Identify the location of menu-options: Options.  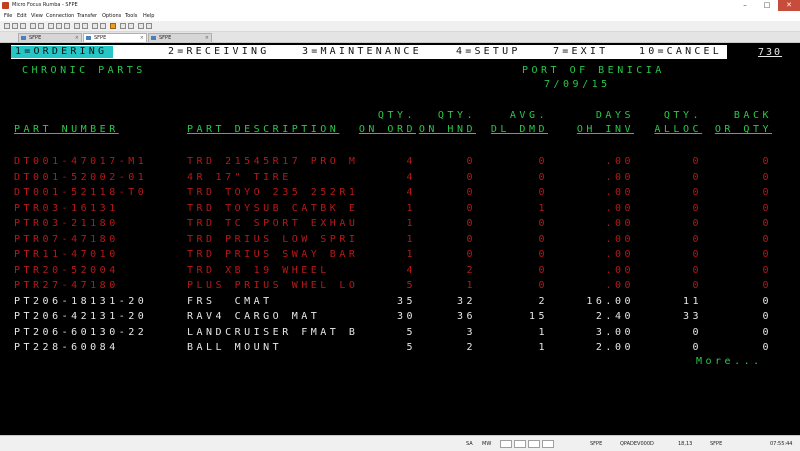
(111, 16).